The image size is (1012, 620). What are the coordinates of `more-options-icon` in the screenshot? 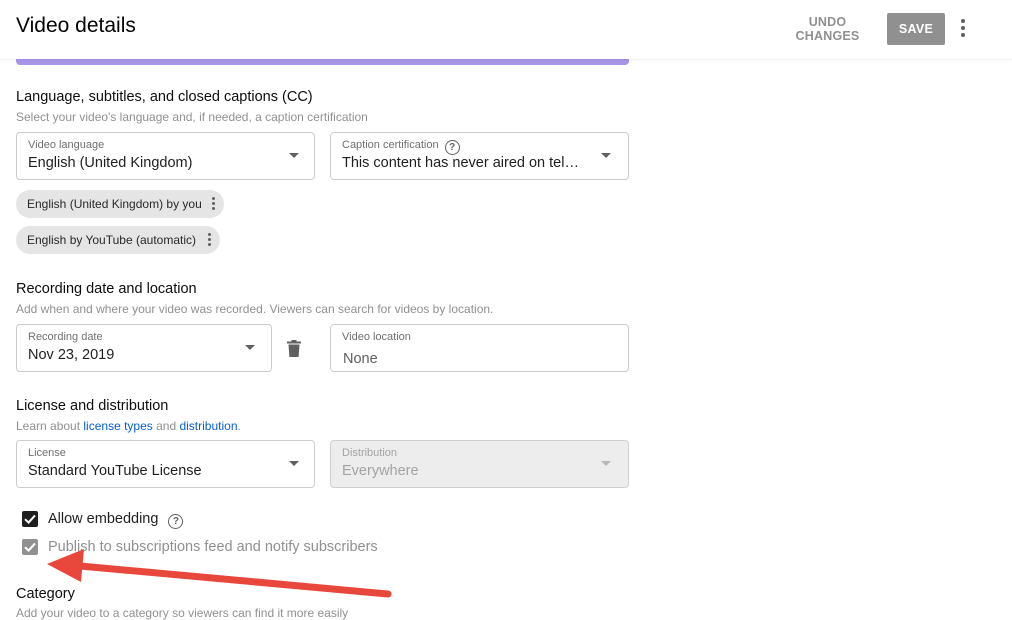 It's located at (963, 29).